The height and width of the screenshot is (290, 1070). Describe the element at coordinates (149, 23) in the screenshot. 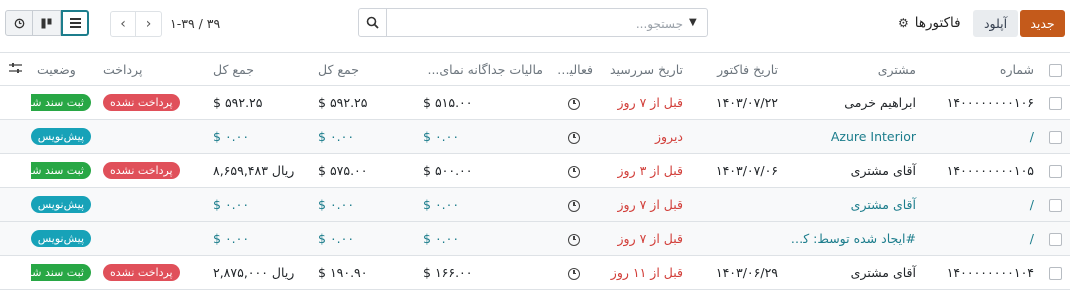

I see `chevron-right-icon: ›` at that location.